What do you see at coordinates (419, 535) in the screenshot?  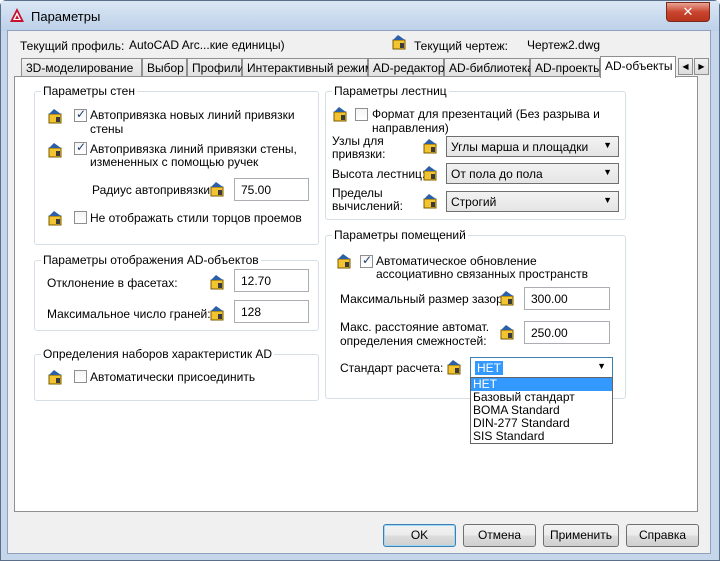 I see `ok-button: OK` at bounding box center [419, 535].